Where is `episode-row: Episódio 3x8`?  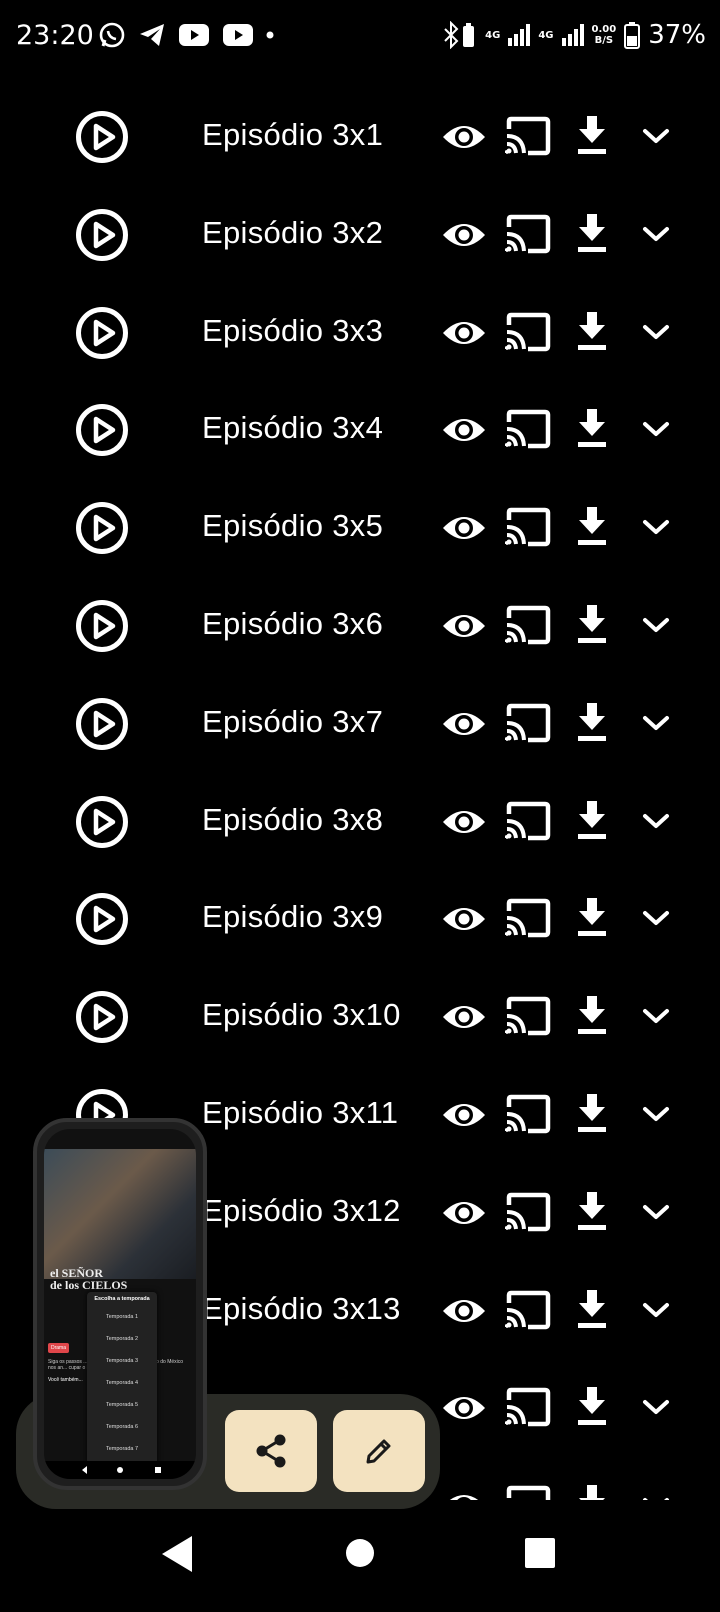
episode-row: Episódio 3x8 is located at coordinates (360, 822).